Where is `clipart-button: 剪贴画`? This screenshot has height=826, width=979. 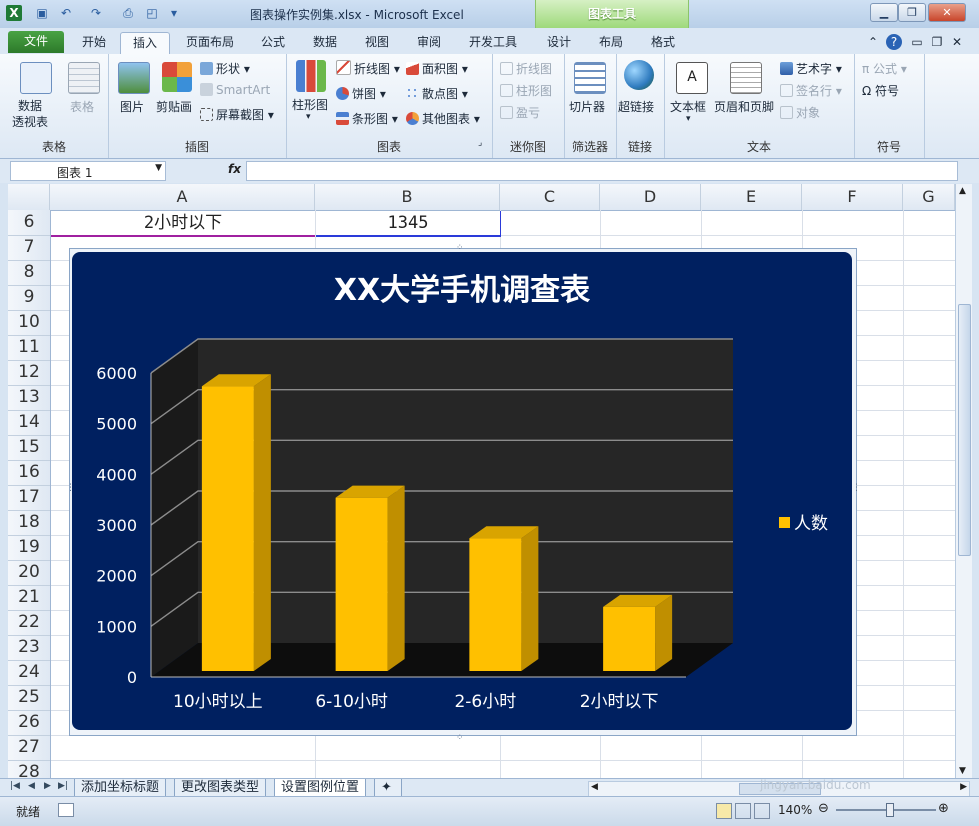 clipart-button: 剪贴画 is located at coordinates (174, 106).